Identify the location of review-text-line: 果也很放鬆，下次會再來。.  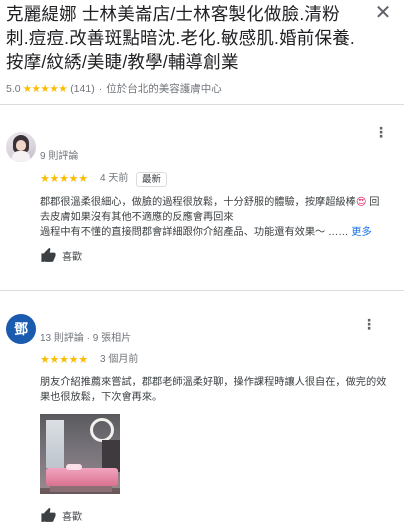
(101, 397).